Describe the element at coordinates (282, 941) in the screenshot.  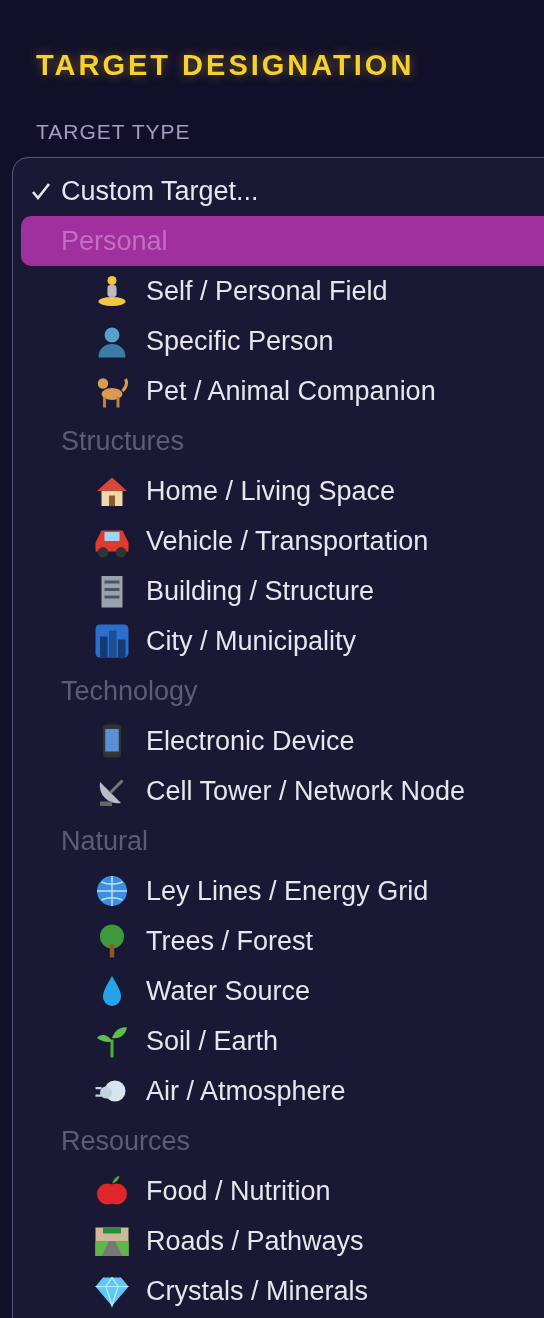
I see `menu-item: Trees / Forest` at that location.